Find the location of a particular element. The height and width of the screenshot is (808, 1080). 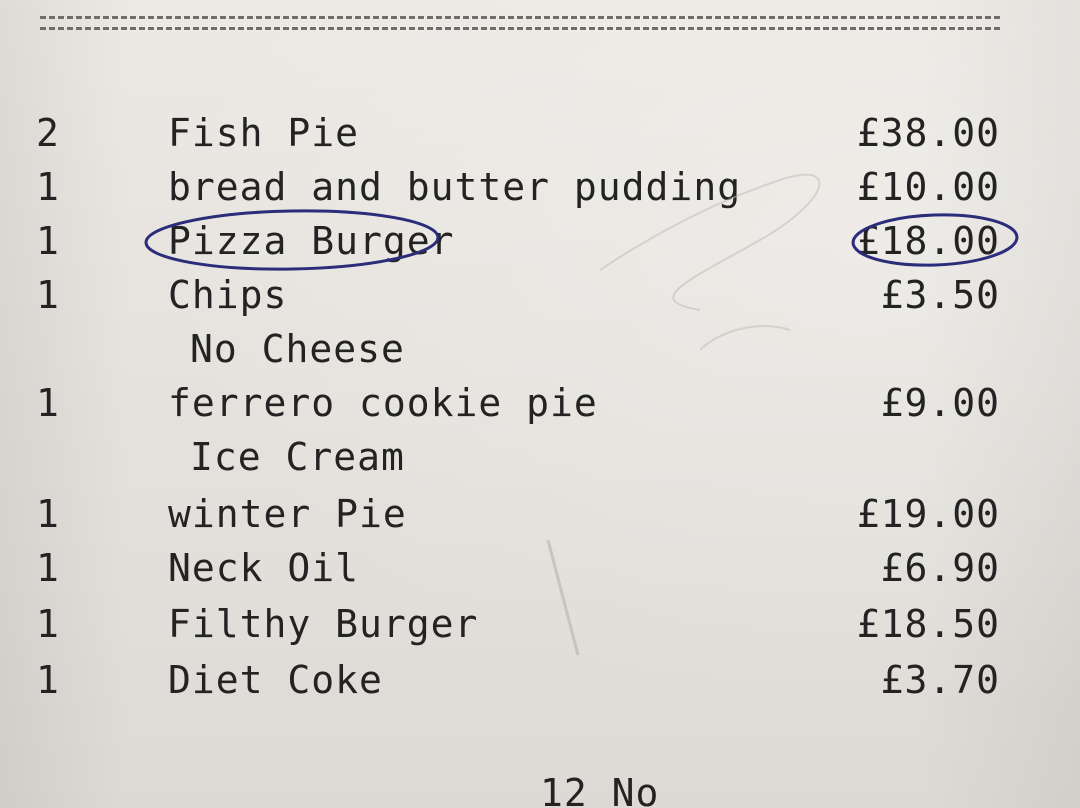

item-modifier: Ice Cream is located at coordinates (540, 457).